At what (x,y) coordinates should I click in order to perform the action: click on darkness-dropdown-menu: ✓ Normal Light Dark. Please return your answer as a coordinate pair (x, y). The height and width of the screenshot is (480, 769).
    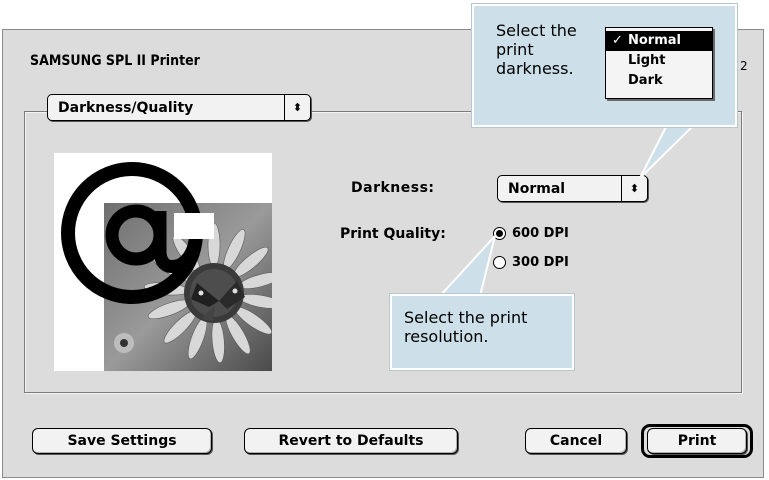
    Looking at the image, I should click on (659, 63).